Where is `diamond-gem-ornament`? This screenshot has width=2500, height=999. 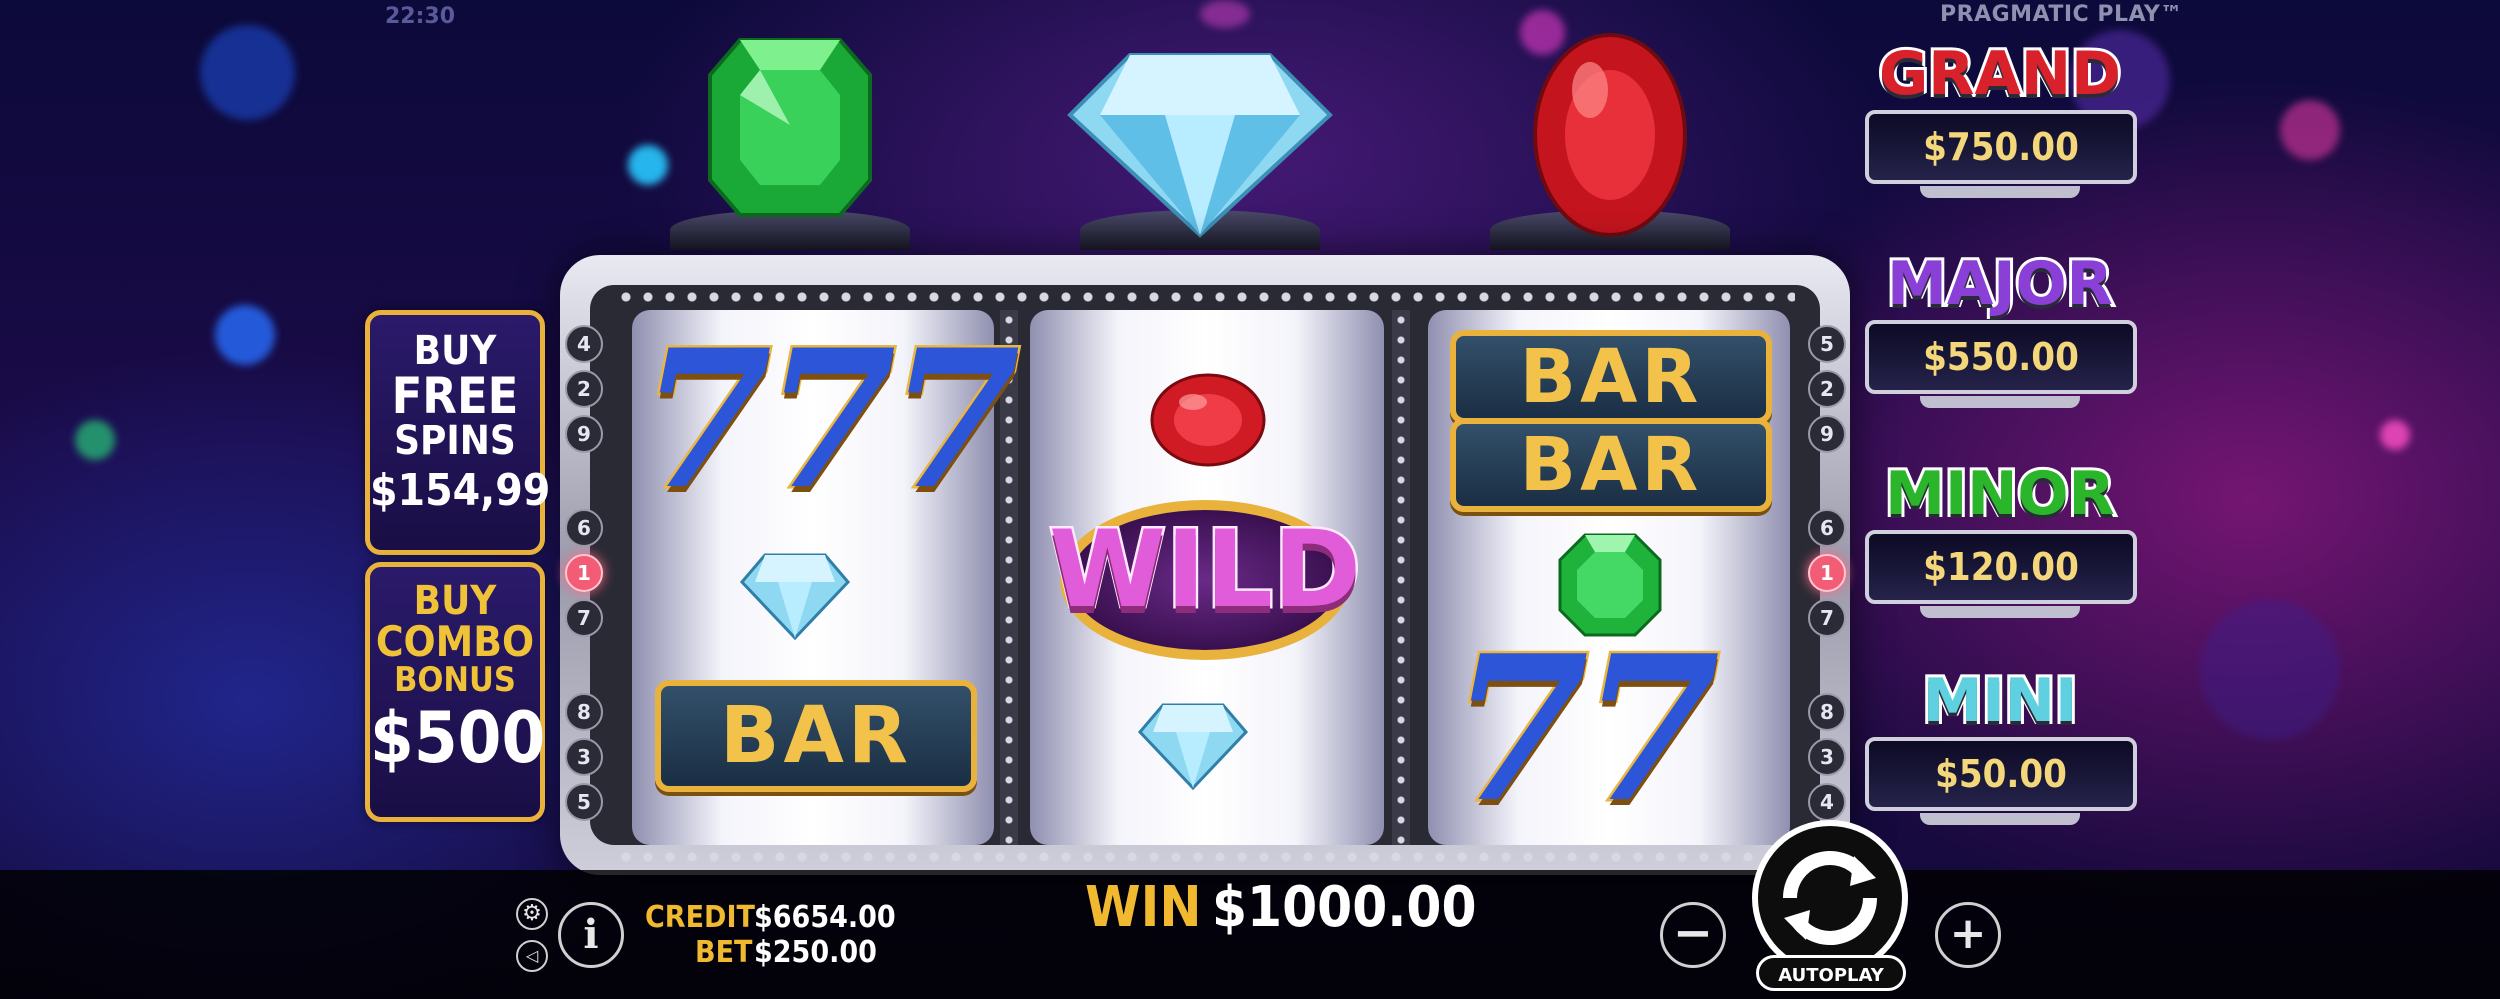
diamond-gem-ornament is located at coordinates (1200, 135).